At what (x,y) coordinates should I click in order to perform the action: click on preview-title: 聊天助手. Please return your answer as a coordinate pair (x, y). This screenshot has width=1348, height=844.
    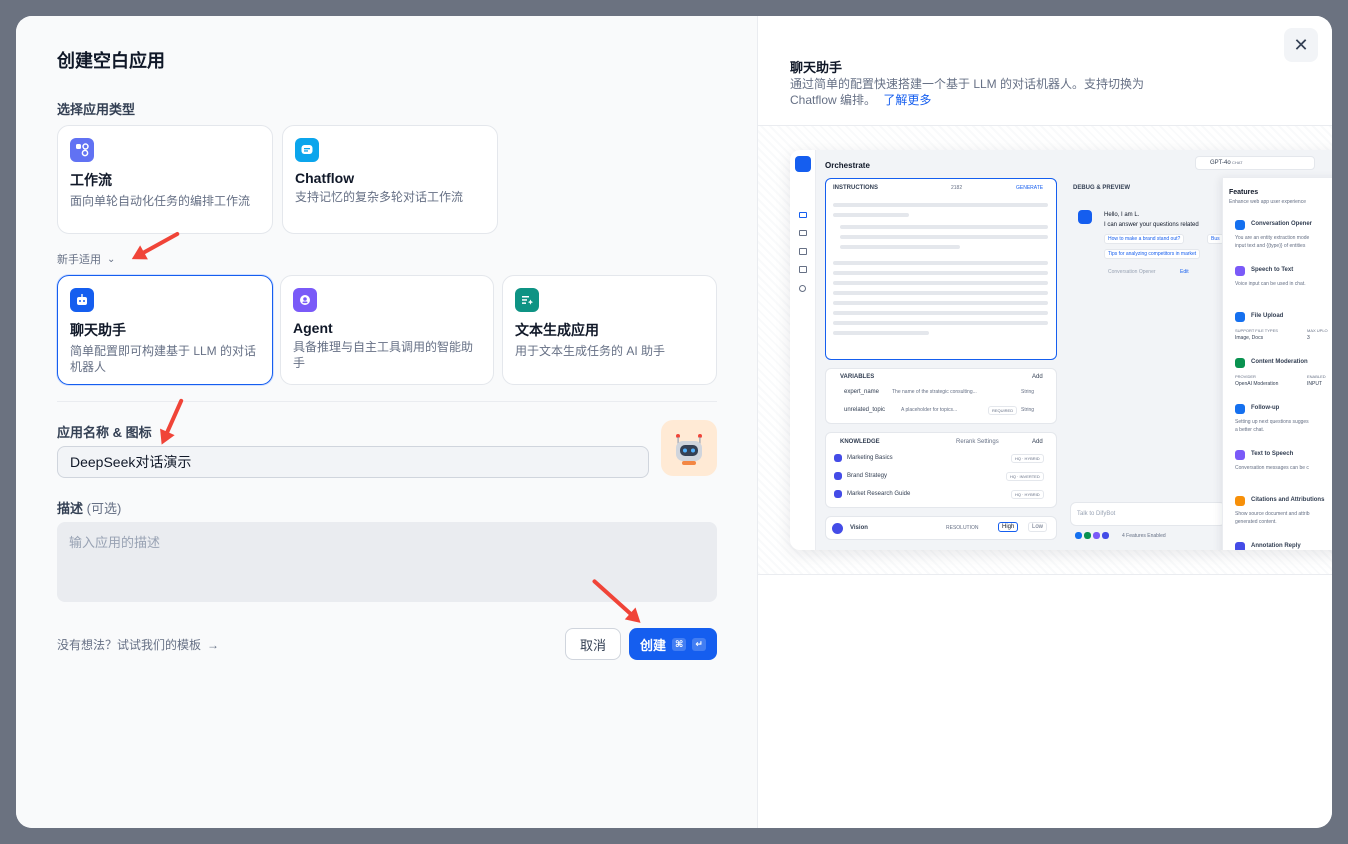
    Looking at the image, I should click on (816, 67).